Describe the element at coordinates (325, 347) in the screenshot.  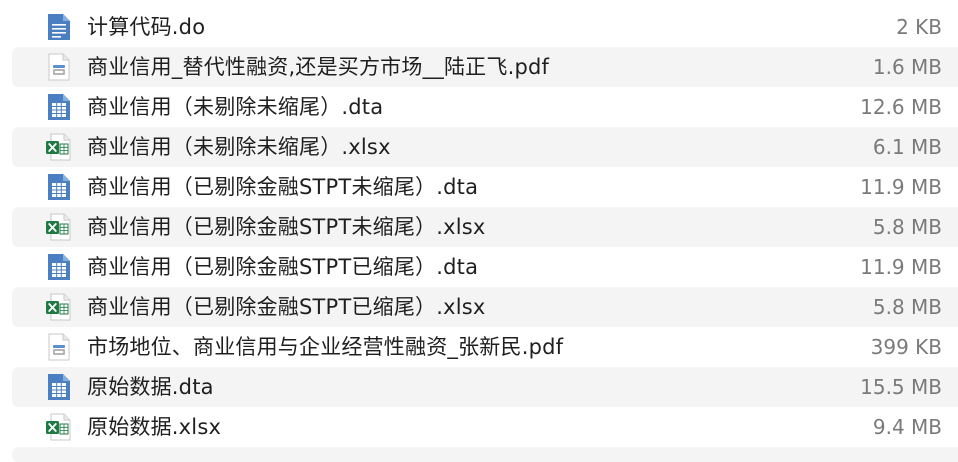
I see `file-name: 市场地位、商业信用与企业经营性融资_张新民.pdf` at that location.